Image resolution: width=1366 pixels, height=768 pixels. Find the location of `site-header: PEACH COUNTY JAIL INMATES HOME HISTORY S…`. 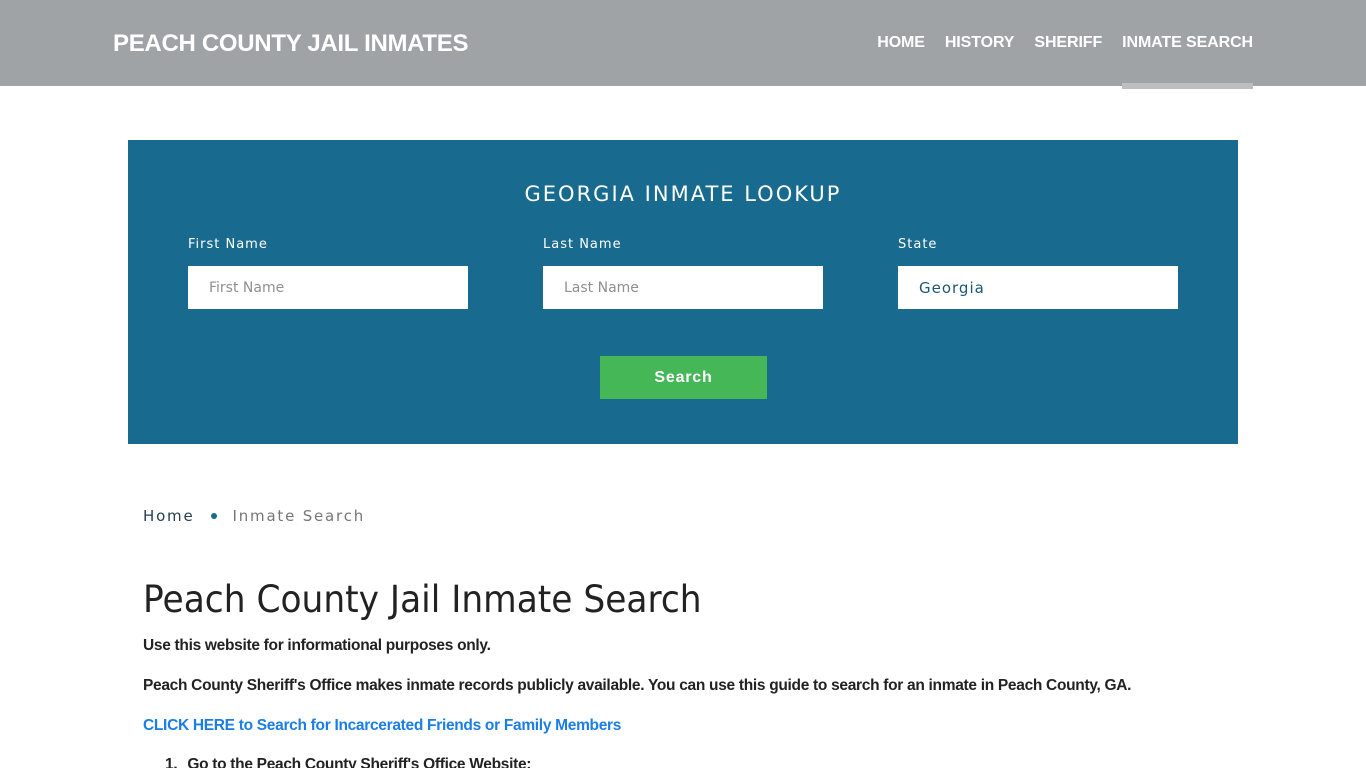

site-header: PEACH COUNTY JAIL INMATES HOME HISTORY S… is located at coordinates (683, 44).